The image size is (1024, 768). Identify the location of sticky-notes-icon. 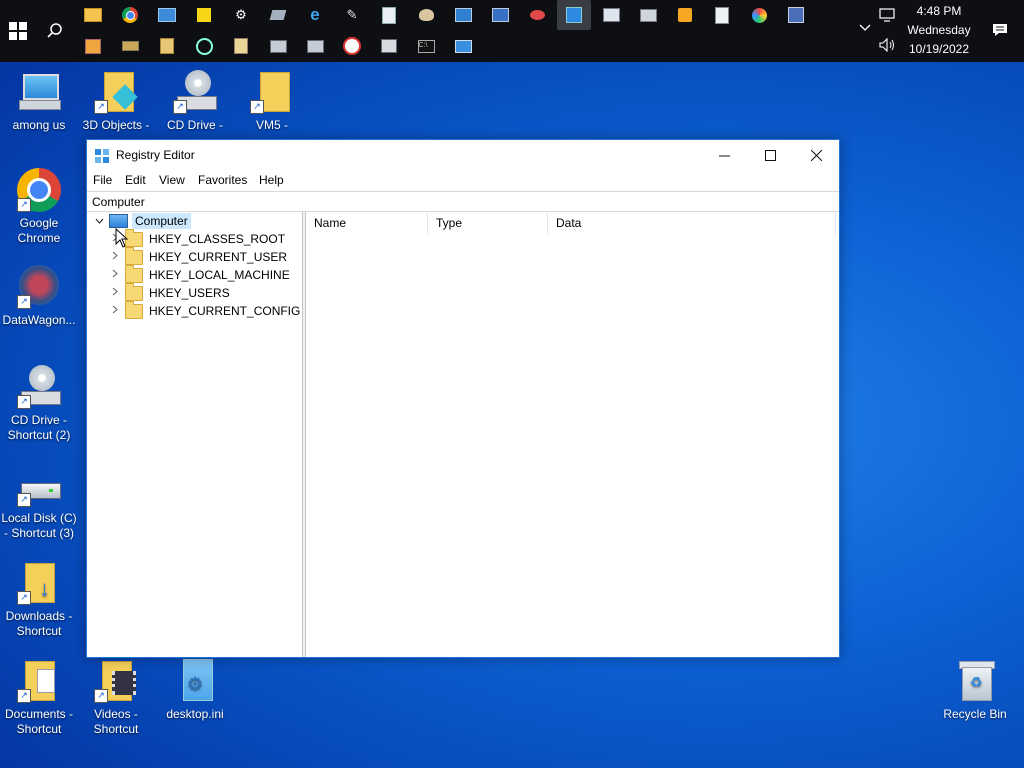
(204, 15).